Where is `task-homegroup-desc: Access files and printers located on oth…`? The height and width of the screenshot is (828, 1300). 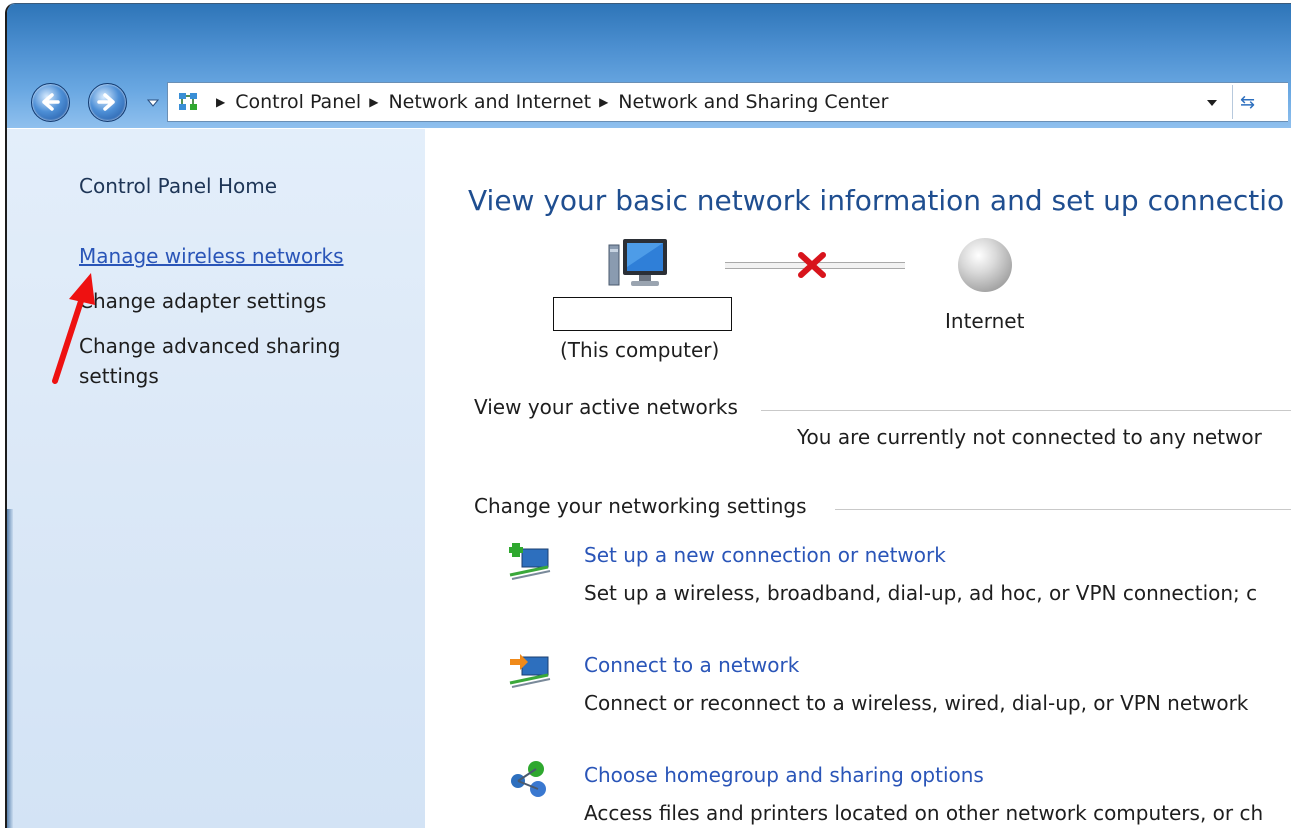 task-homegroup-desc: Access files and printers located on oth… is located at coordinates (924, 813).